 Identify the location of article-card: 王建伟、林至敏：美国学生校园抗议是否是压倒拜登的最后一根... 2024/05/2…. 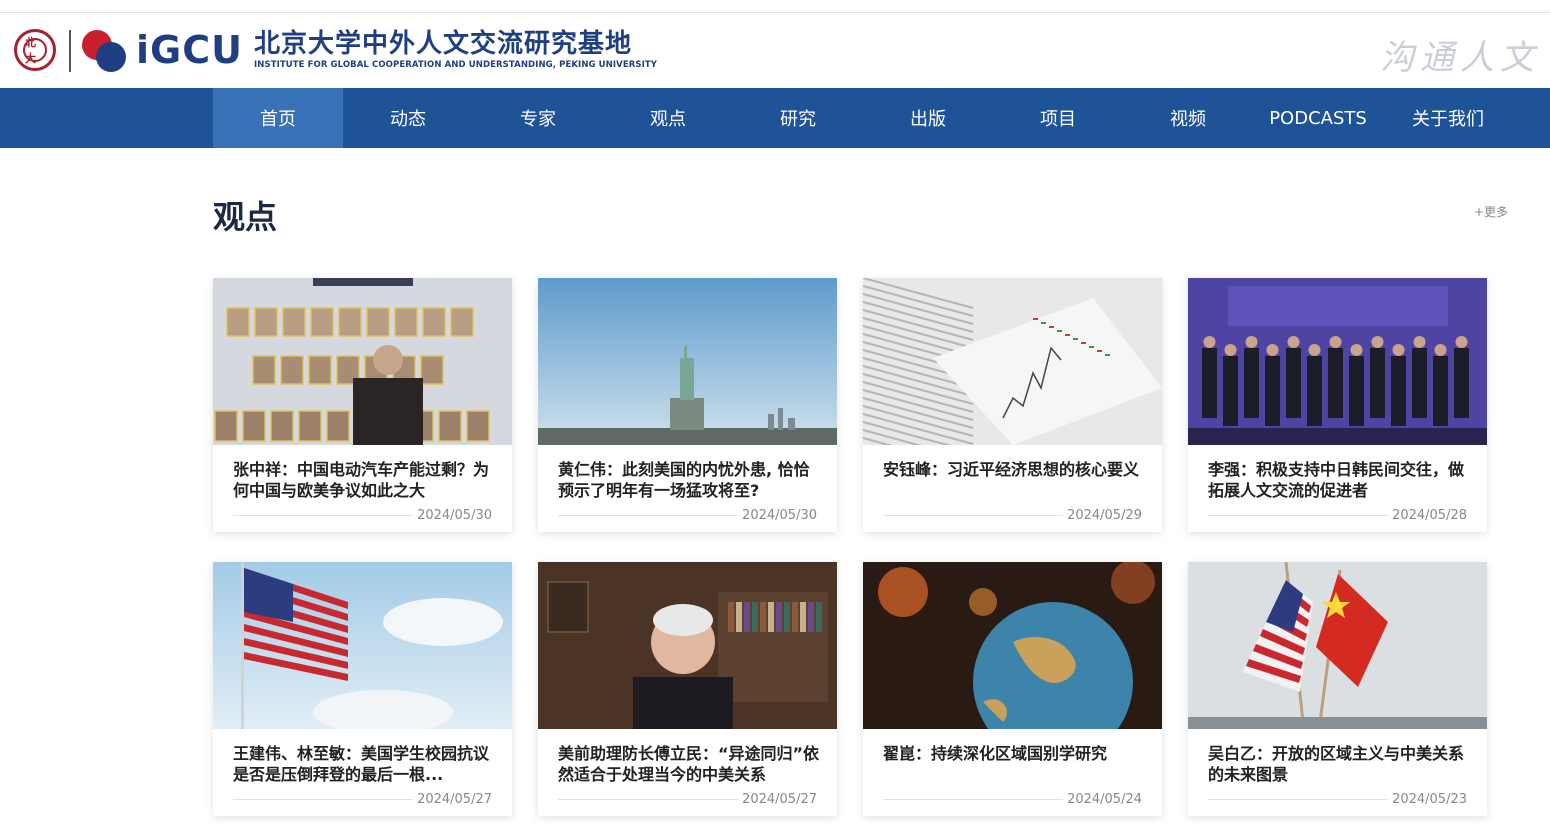
(362, 689).